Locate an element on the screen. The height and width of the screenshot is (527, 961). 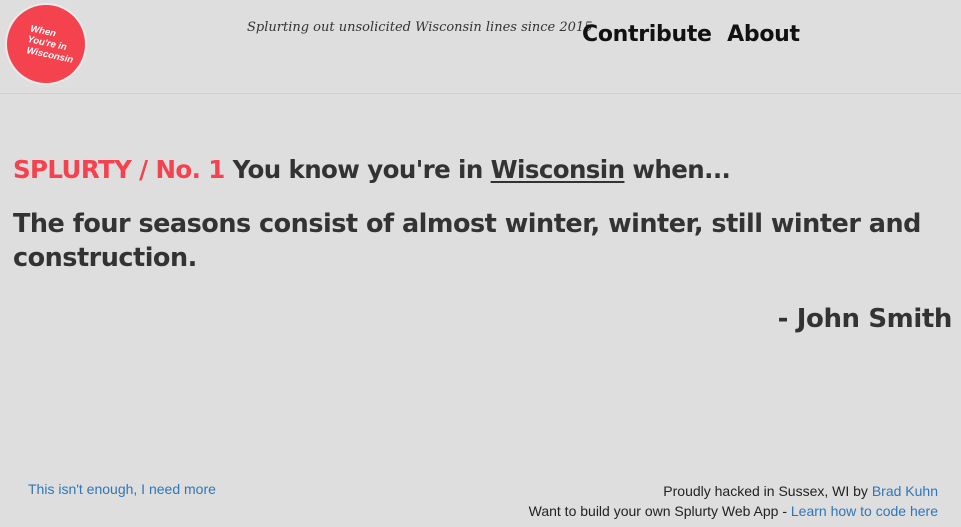
heading-prefix: You know you're in is located at coordinates (358, 169).